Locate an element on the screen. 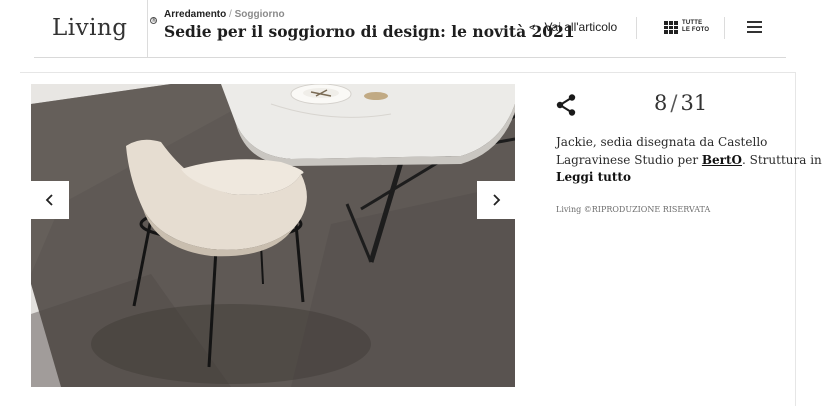 The width and height of the screenshot is (822, 406). read-more-link: Leggi tutto is located at coordinates (593, 177).